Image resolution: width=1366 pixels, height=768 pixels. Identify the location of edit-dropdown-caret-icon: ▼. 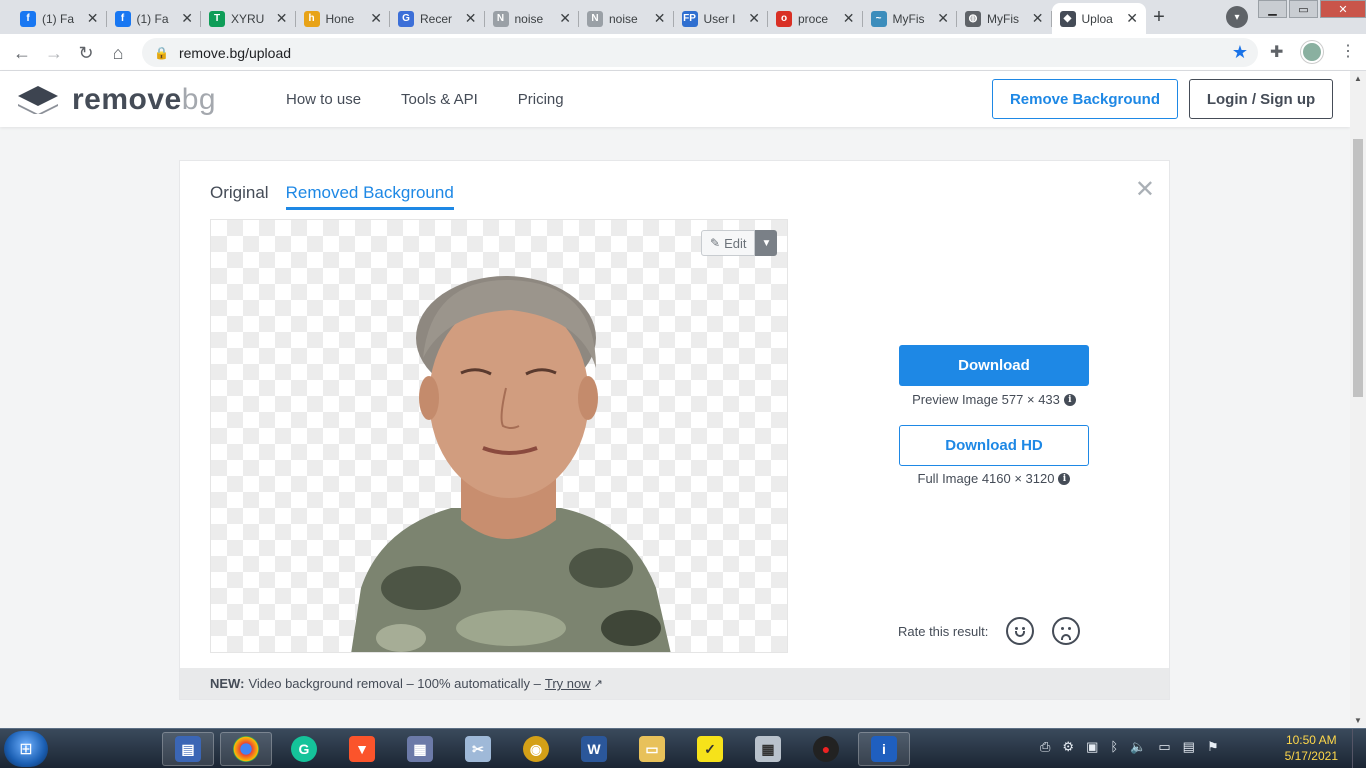
(766, 243).